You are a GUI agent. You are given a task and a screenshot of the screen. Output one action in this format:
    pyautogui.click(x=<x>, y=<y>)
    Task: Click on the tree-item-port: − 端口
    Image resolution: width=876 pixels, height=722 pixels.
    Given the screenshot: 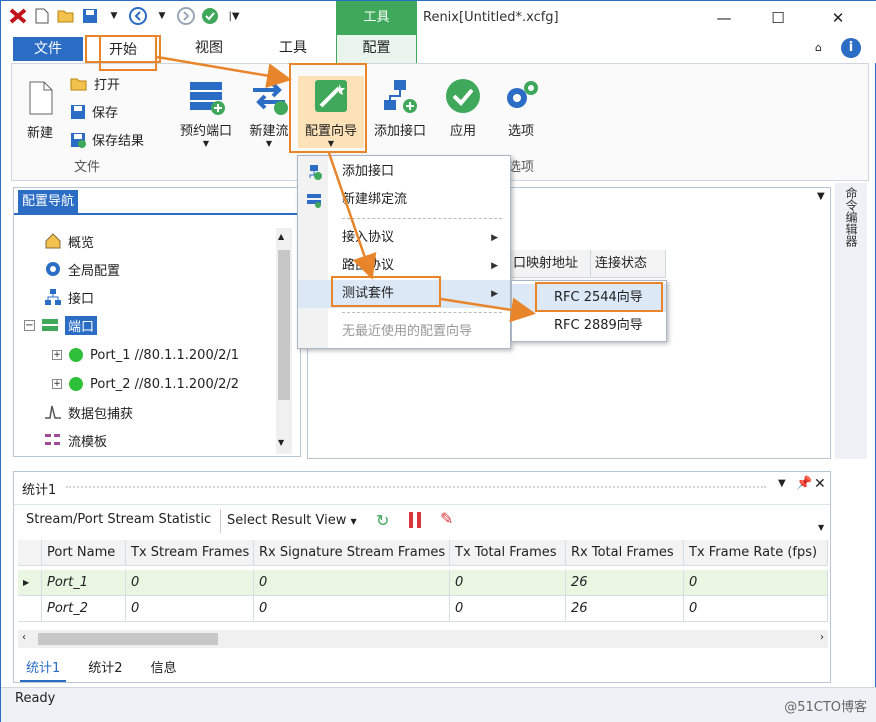 What is the action you would take?
    pyautogui.click(x=61, y=325)
    